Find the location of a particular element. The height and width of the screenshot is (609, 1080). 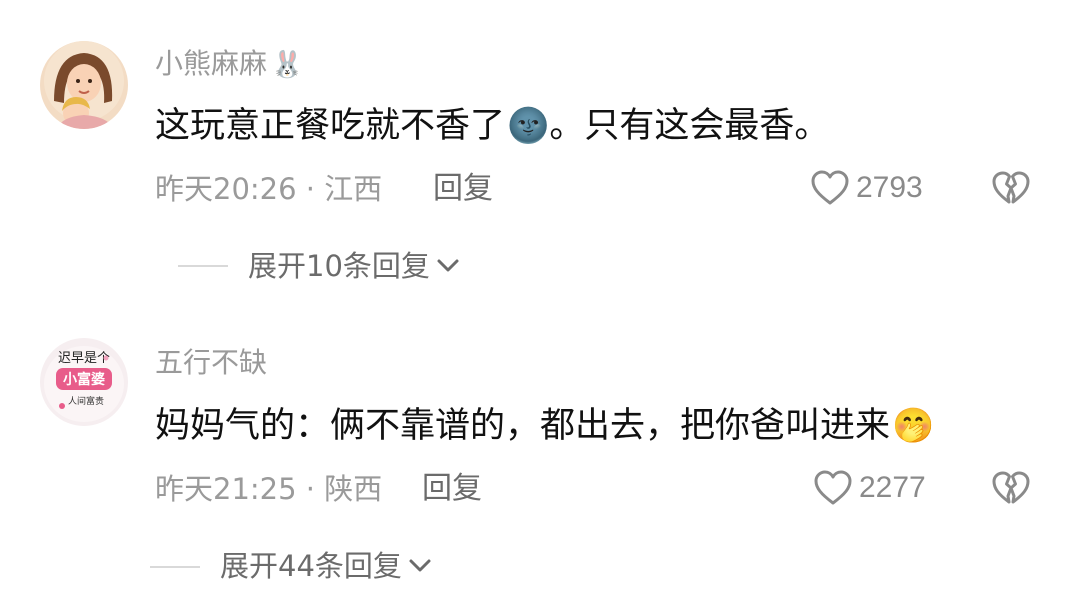

comment-text-part: 。只有这会最香。 is located at coordinates (689, 126).